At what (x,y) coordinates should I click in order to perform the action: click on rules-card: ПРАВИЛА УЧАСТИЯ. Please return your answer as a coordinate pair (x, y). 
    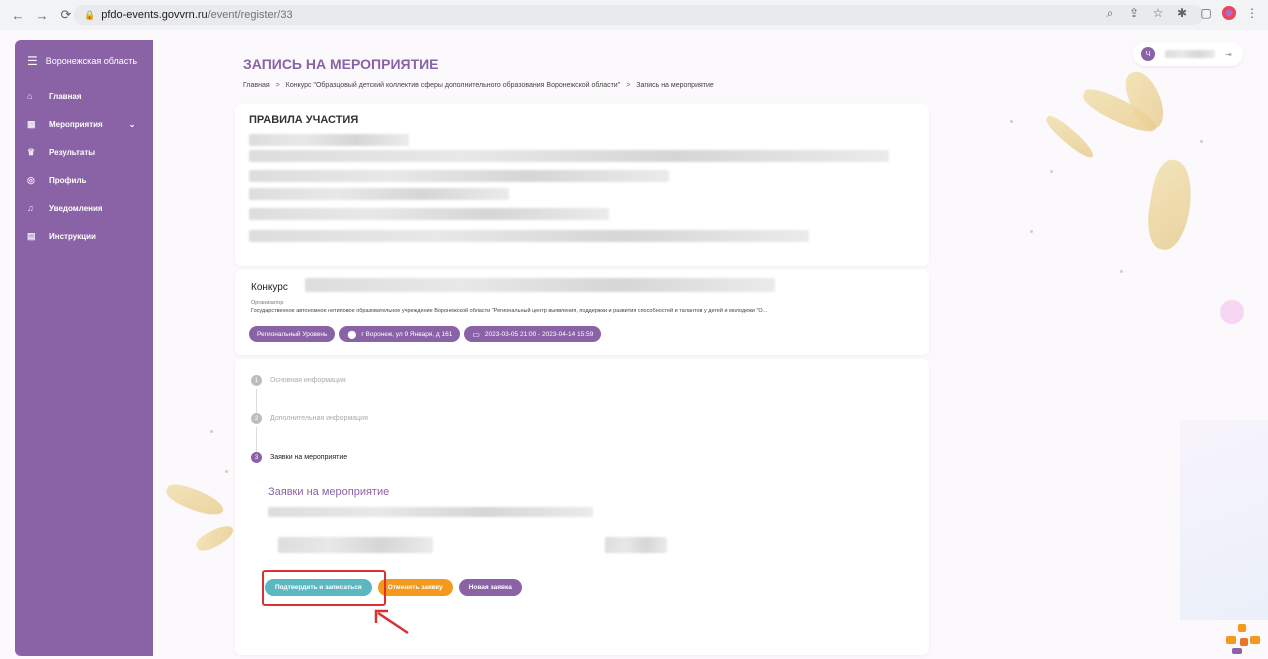
    Looking at the image, I should click on (582, 185).